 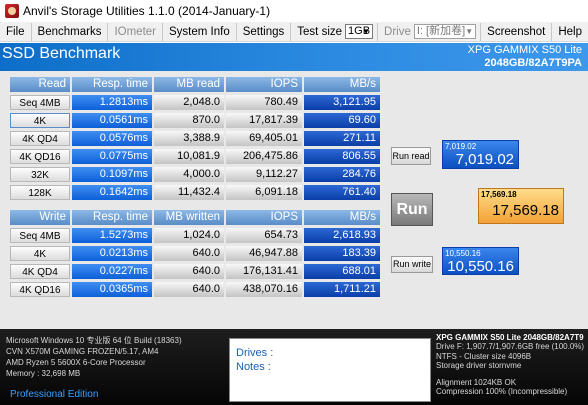 What do you see at coordinates (264, 217) in the screenshot?
I see `write-header-iops: IOPS` at bounding box center [264, 217].